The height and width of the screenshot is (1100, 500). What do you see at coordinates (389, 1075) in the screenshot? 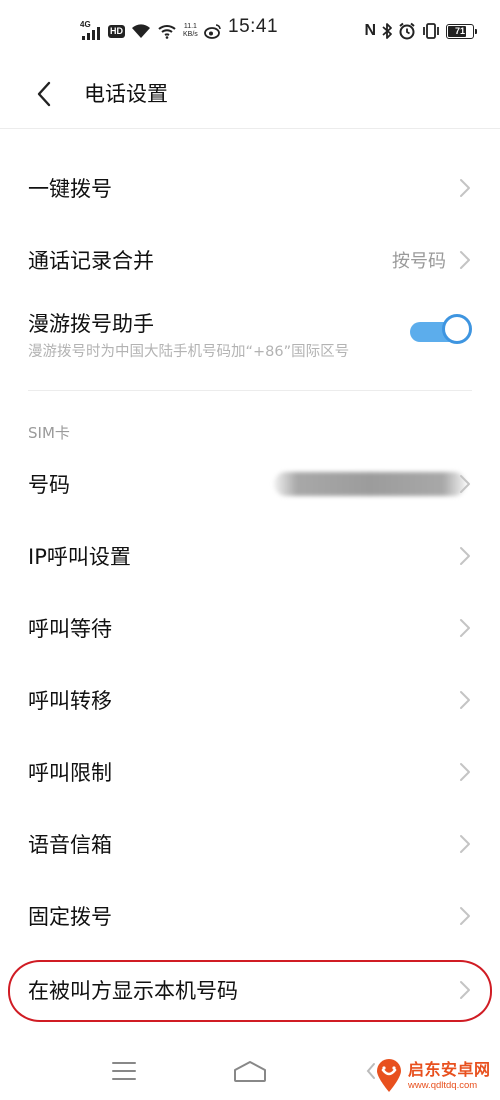
I see `watermark-pin-icon` at bounding box center [389, 1075].